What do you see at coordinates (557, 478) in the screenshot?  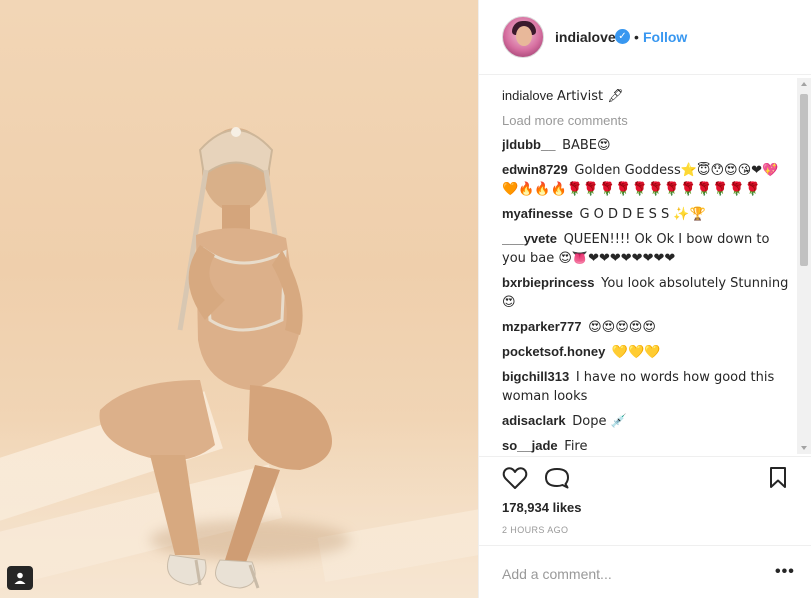 I see `comment-icon` at bounding box center [557, 478].